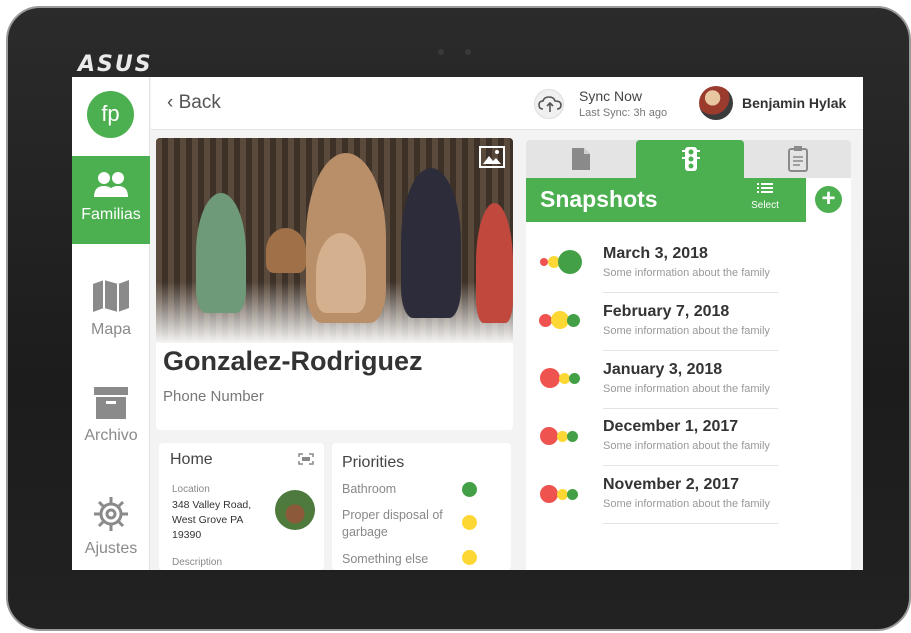 This screenshot has height=633, width=911. What do you see at coordinates (191, 489) in the screenshot?
I see `location-label: Location` at bounding box center [191, 489].